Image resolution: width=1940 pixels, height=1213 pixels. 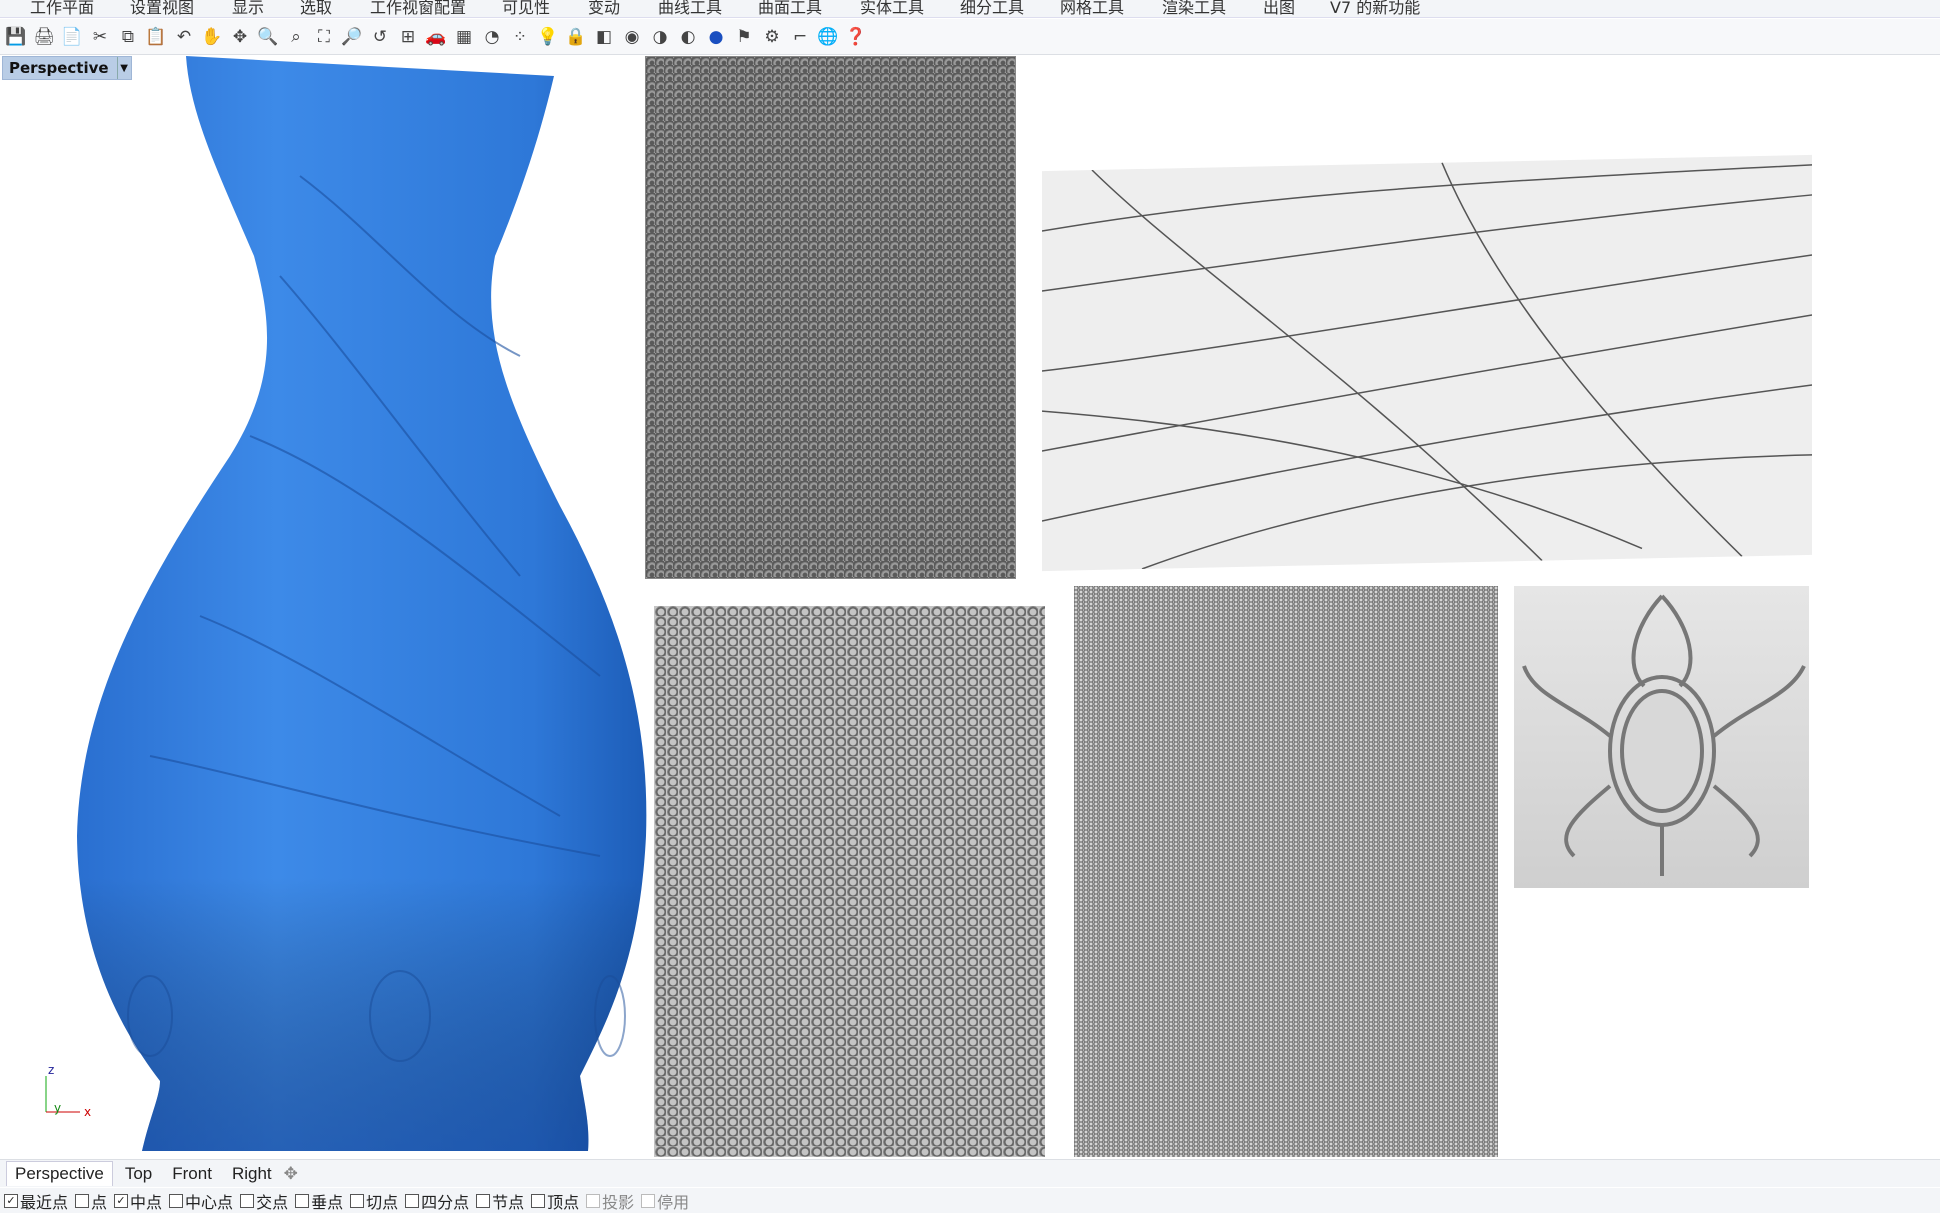 What do you see at coordinates (744, 37) in the screenshot?
I see `flag-icon: ⚑` at bounding box center [744, 37].